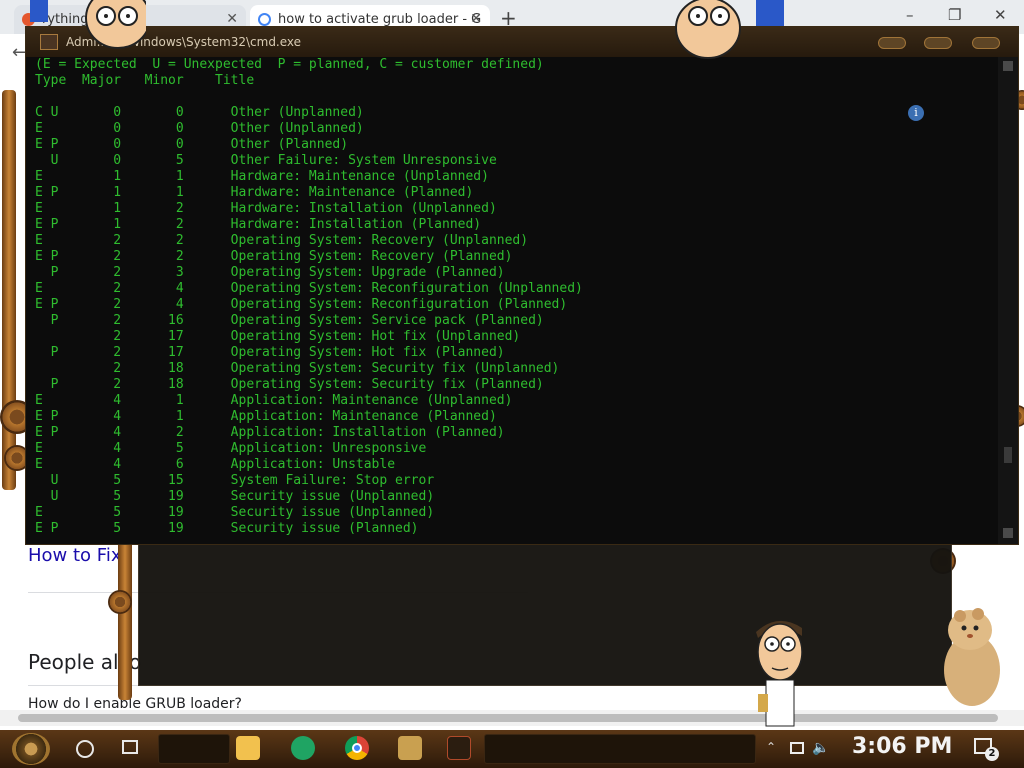 This screenshot has width=1024, height=768. What do you see at coordinates (1008, 300) in the screenshot?
I see `console-scrollbar` at bounding box center [1008, 300].